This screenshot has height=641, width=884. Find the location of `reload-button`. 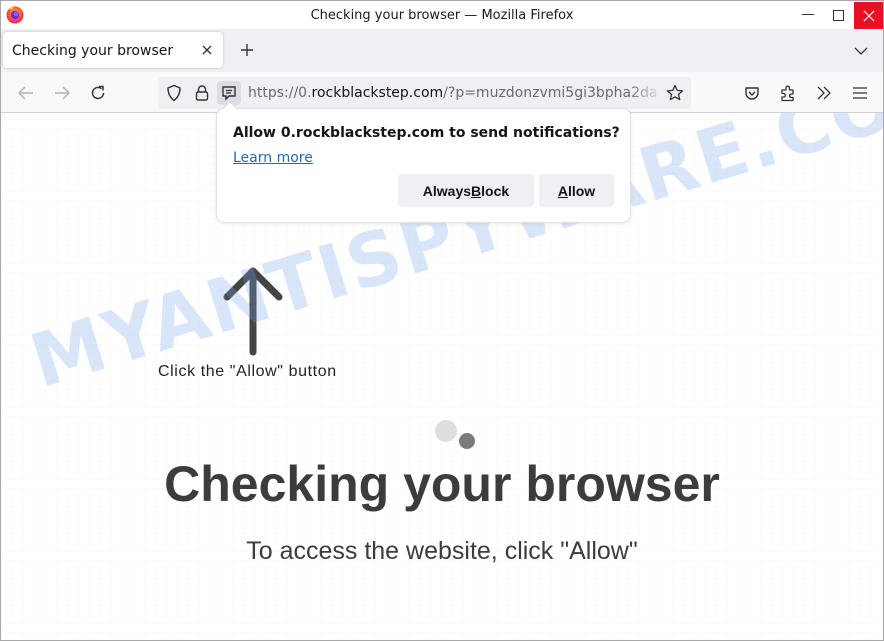

reload-button is located at coordinates (98, 93).